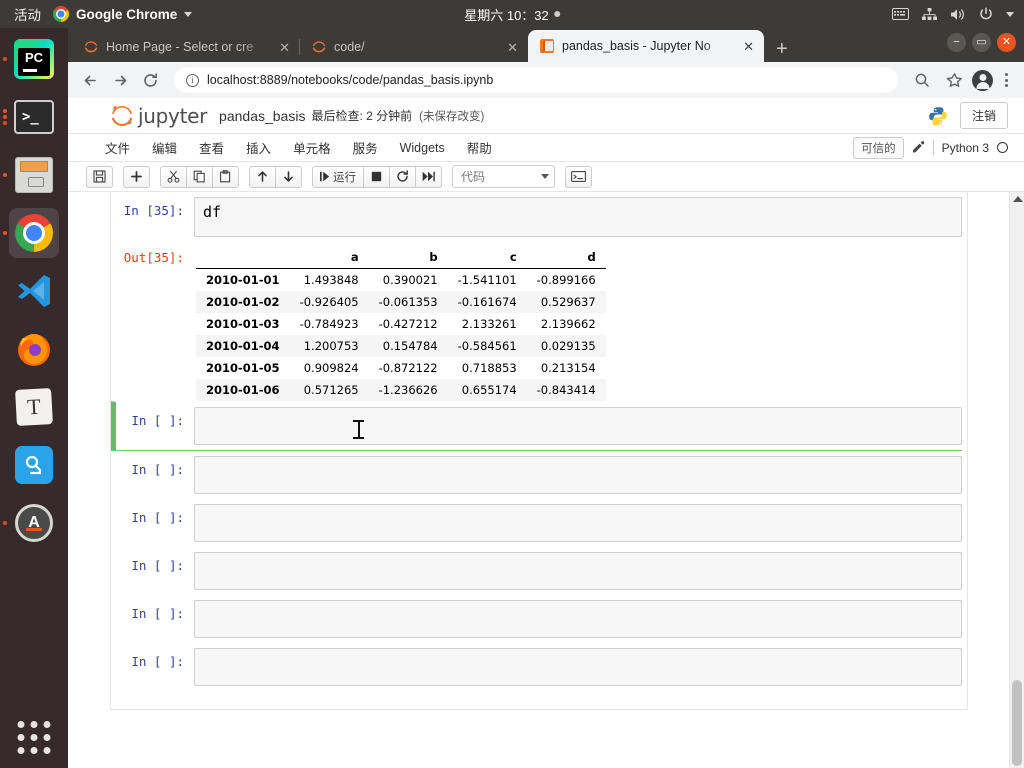 The image size is (1024, 768). Describe the element at coordinates (211, 147) in the screenshot. I see `menu-view: 查看` at that location.